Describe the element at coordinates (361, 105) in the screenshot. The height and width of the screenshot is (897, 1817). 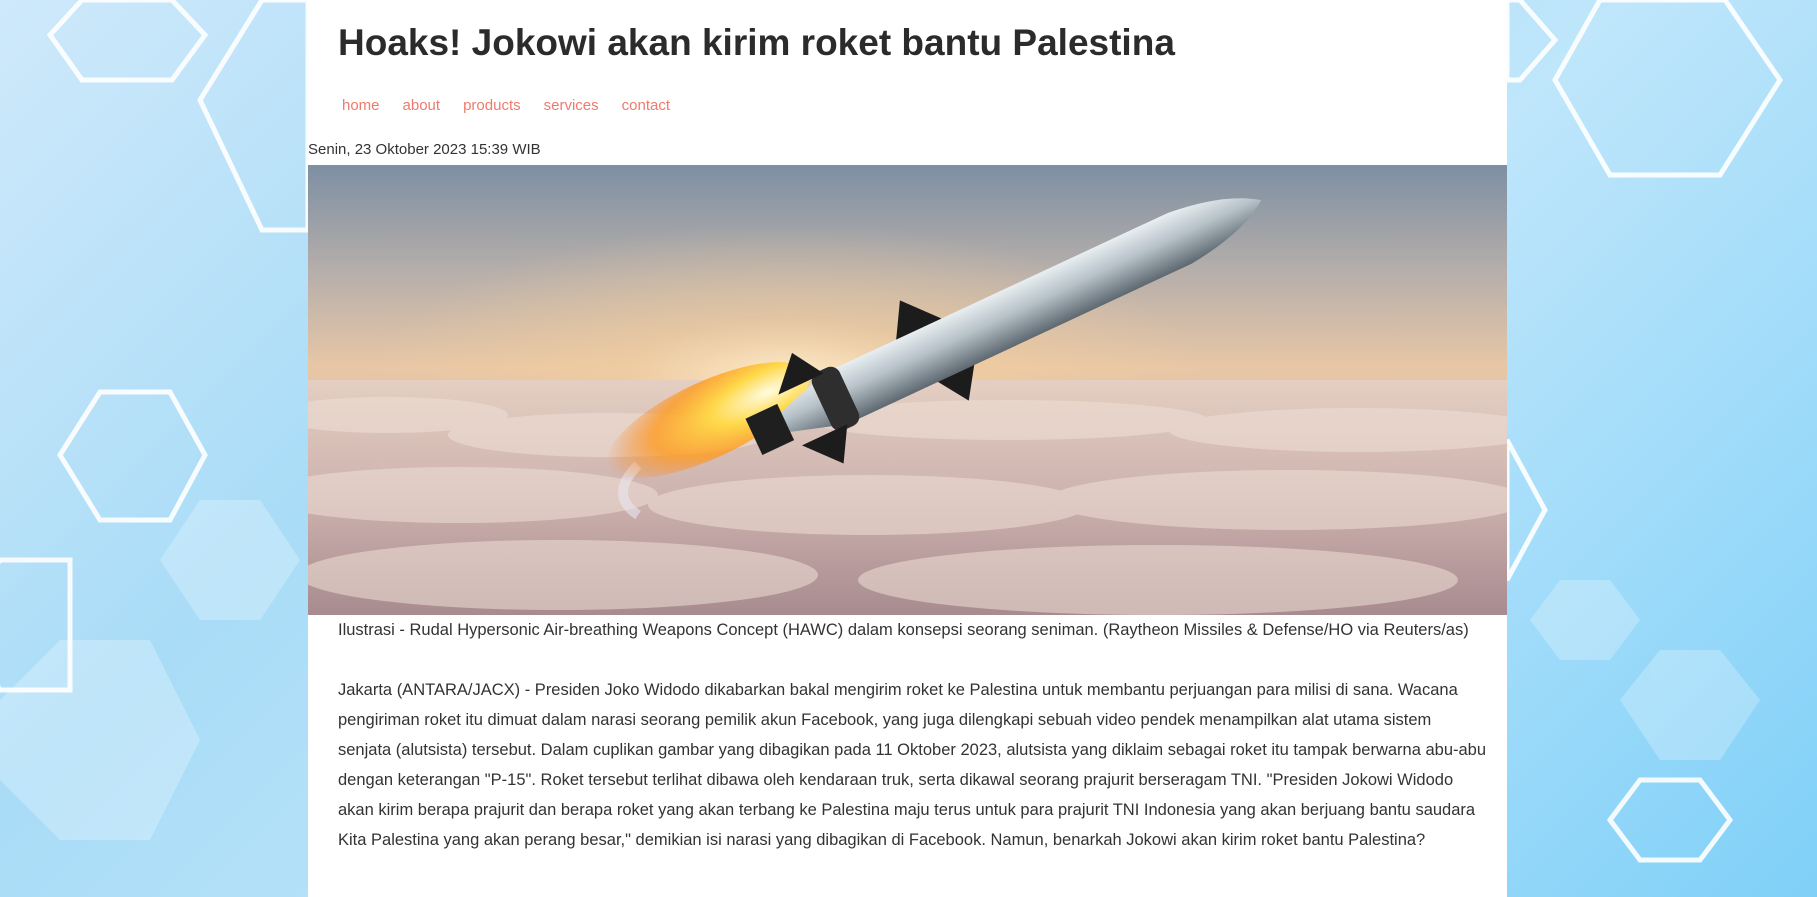
I see `nav-link-home: home` at that location.